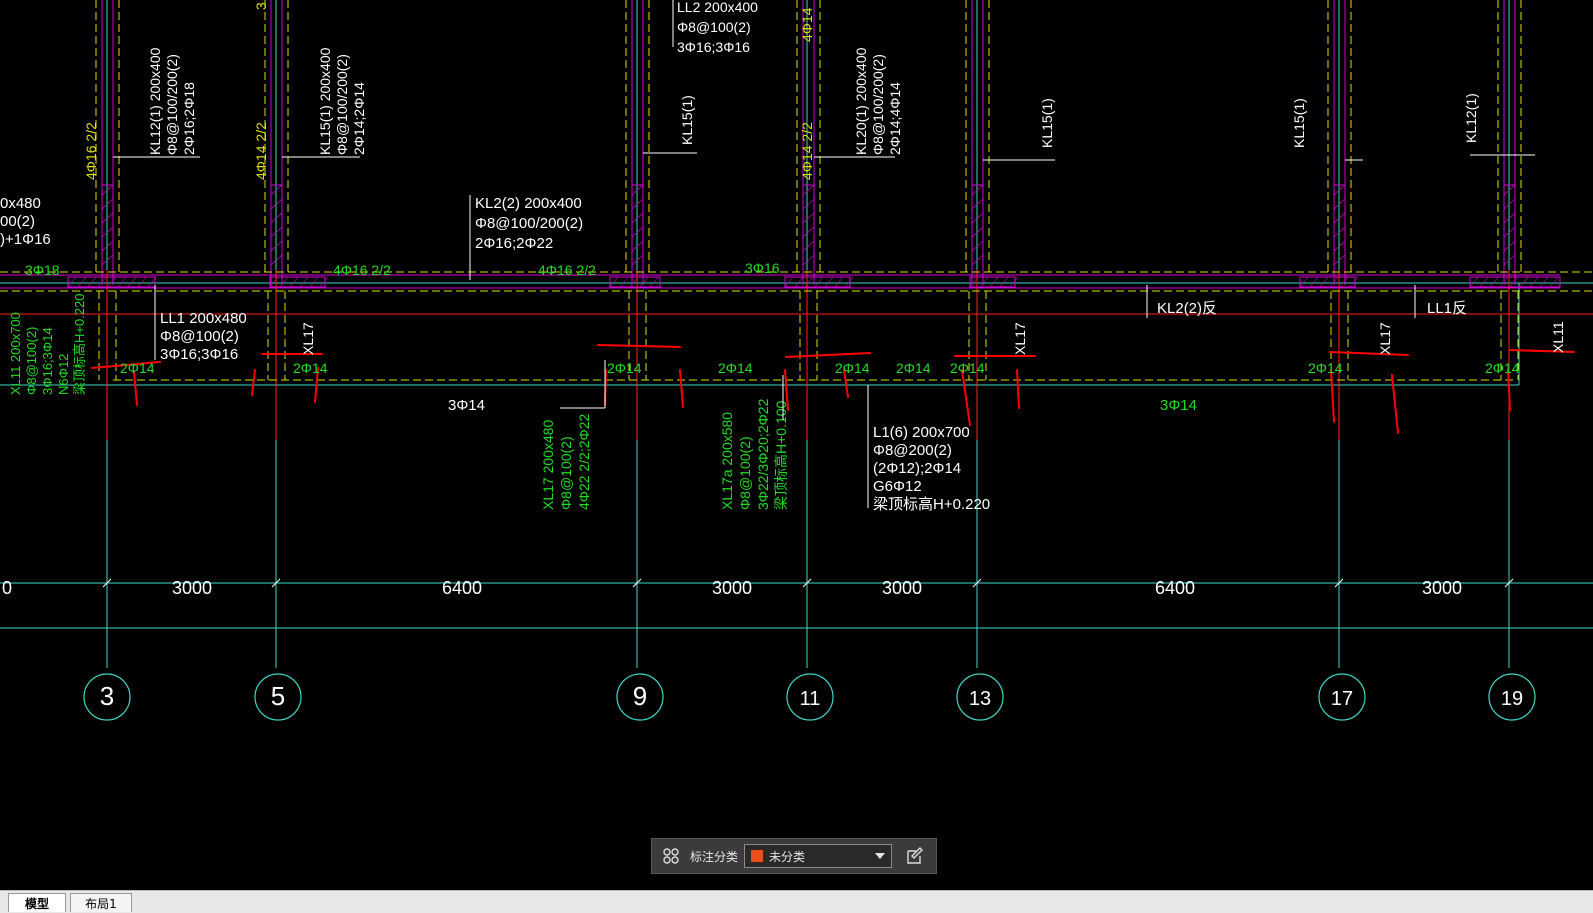 The image size is (1593, 913). Describe the element at coordinates (529, 223) in the screenshot. I see `label-kl2: KL2(2) 200x400 Φ8@100/200(2) 2Φ16;2Φ22` at that location.